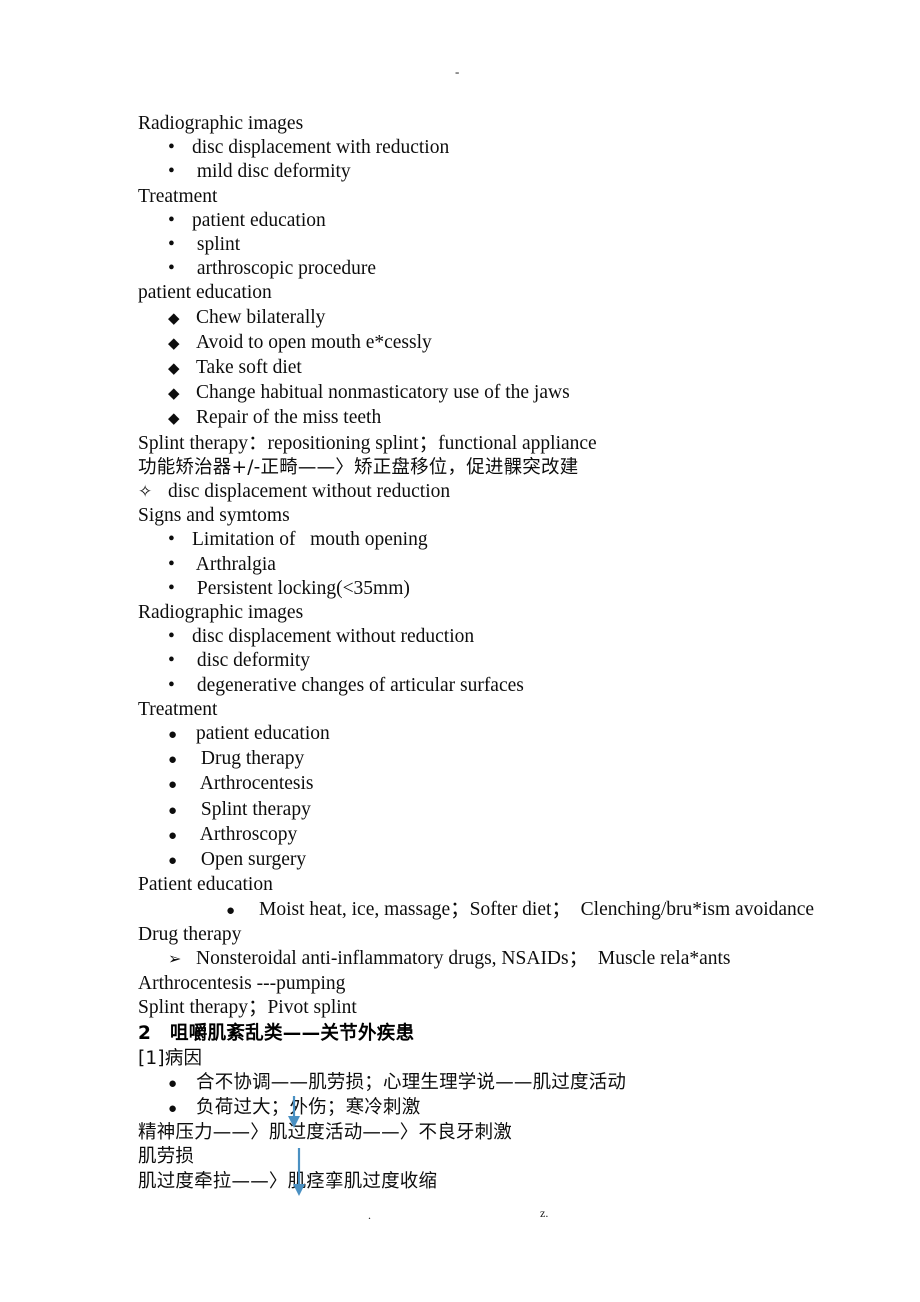  What do you see at coordinates (308, 1107) in the screenshot?
I see `list-item-label: 负荷过大；外伤；寒冷刺激` at bounding box center [308, 1107].